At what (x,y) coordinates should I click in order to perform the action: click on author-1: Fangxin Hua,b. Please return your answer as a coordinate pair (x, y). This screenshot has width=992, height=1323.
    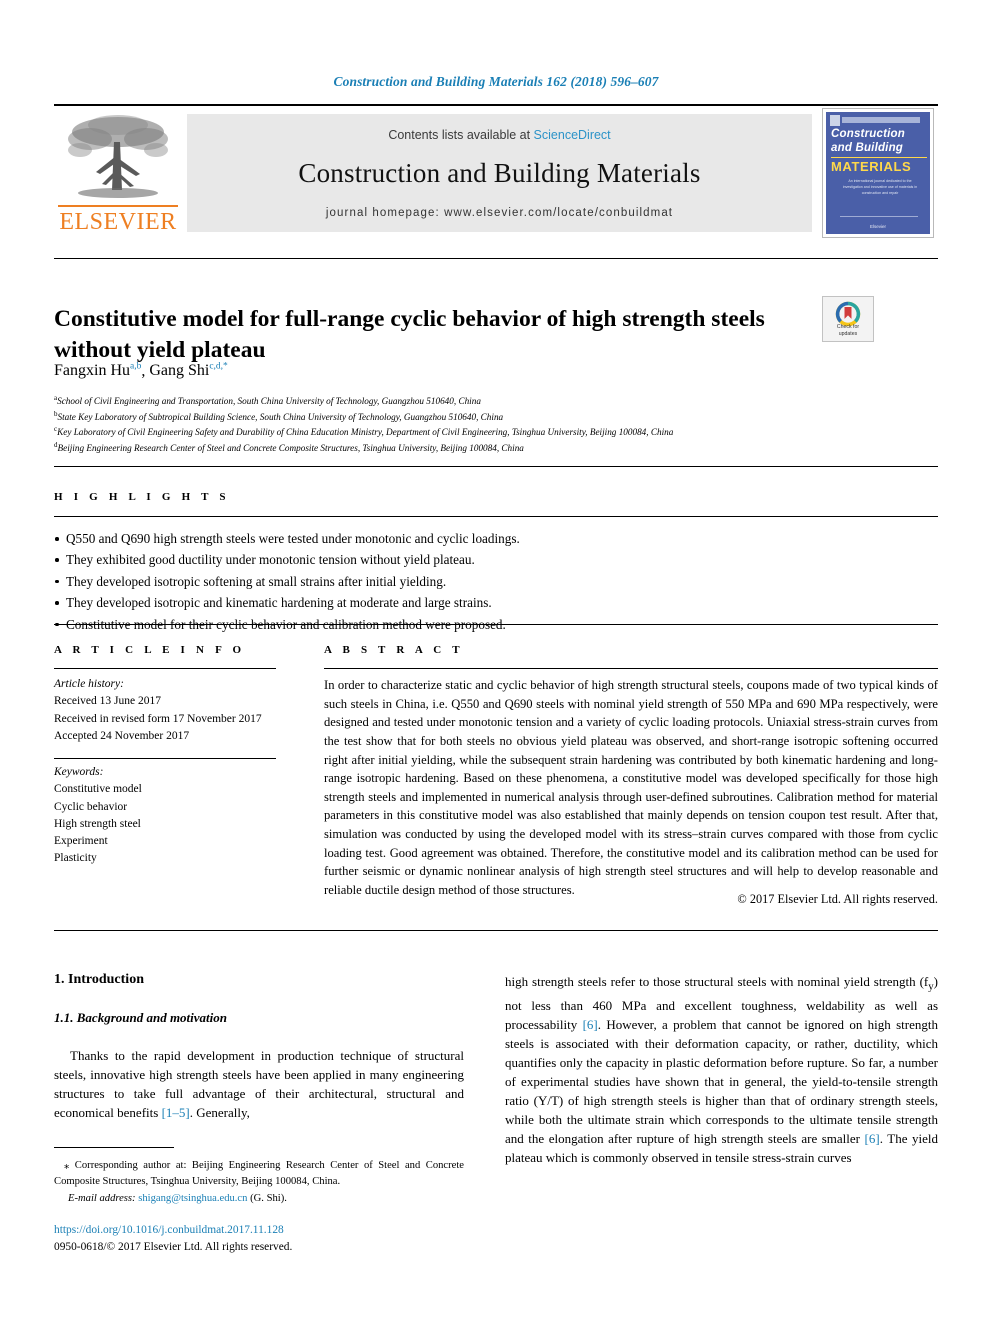
    Looking at the image, I should click on (97, 370).